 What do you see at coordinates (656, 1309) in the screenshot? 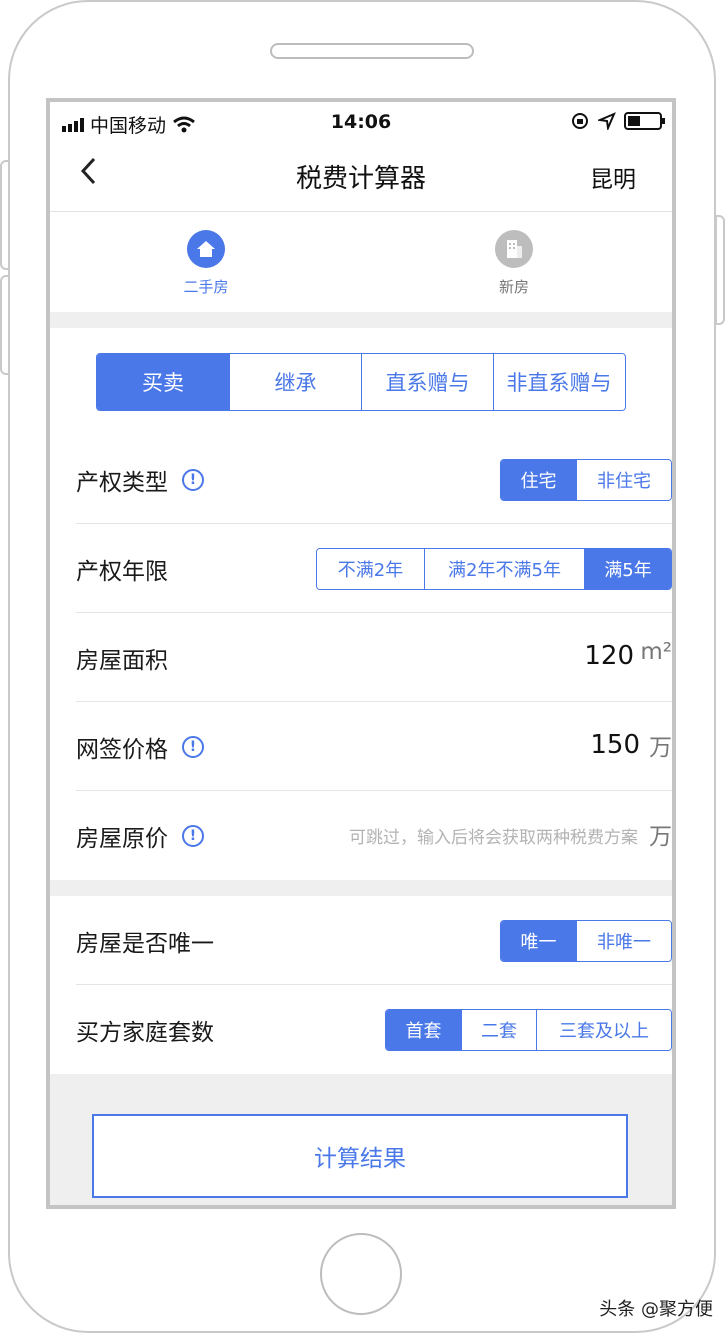
I see `watermark: 头条 @聚方便` at bounding box center [656, 1309].